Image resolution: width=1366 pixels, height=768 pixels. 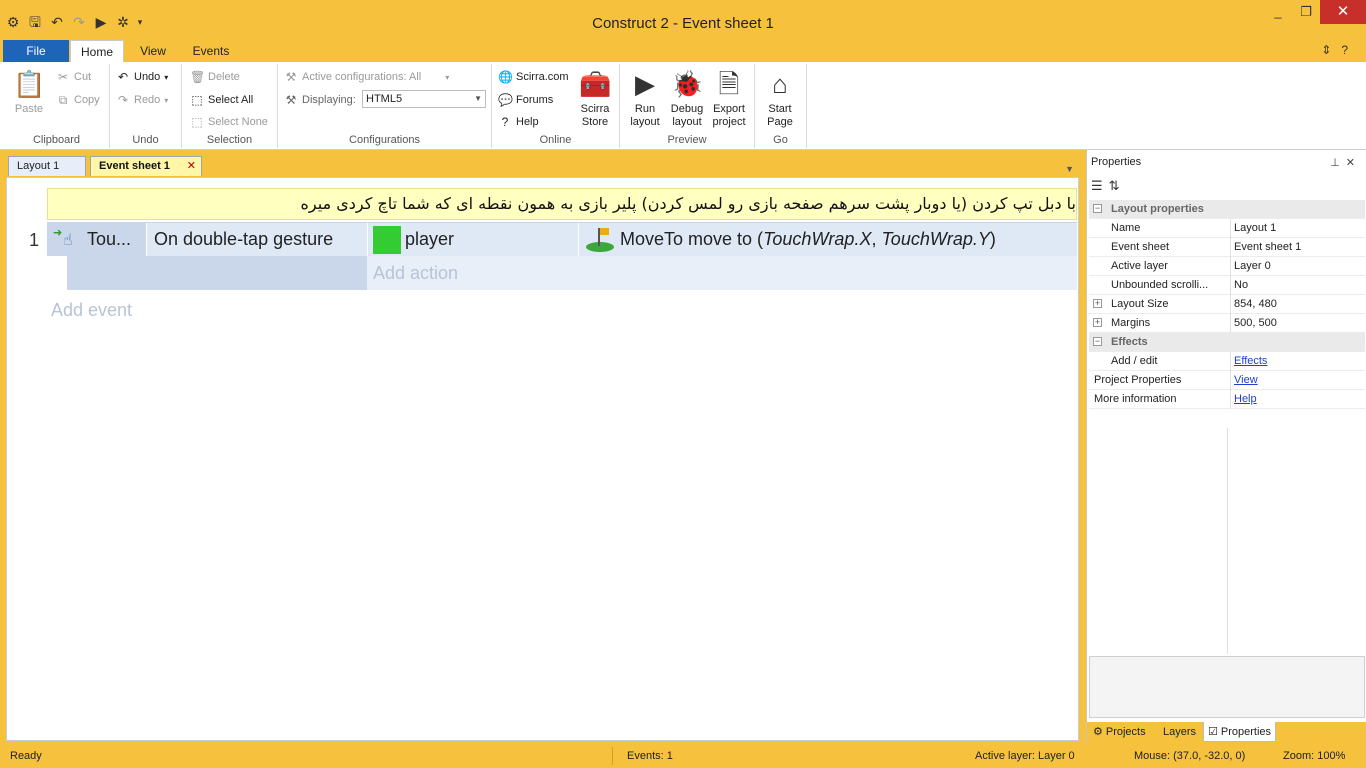 I want to click on select-none-button: ⬚ Select None, so click(x=229, y=122).